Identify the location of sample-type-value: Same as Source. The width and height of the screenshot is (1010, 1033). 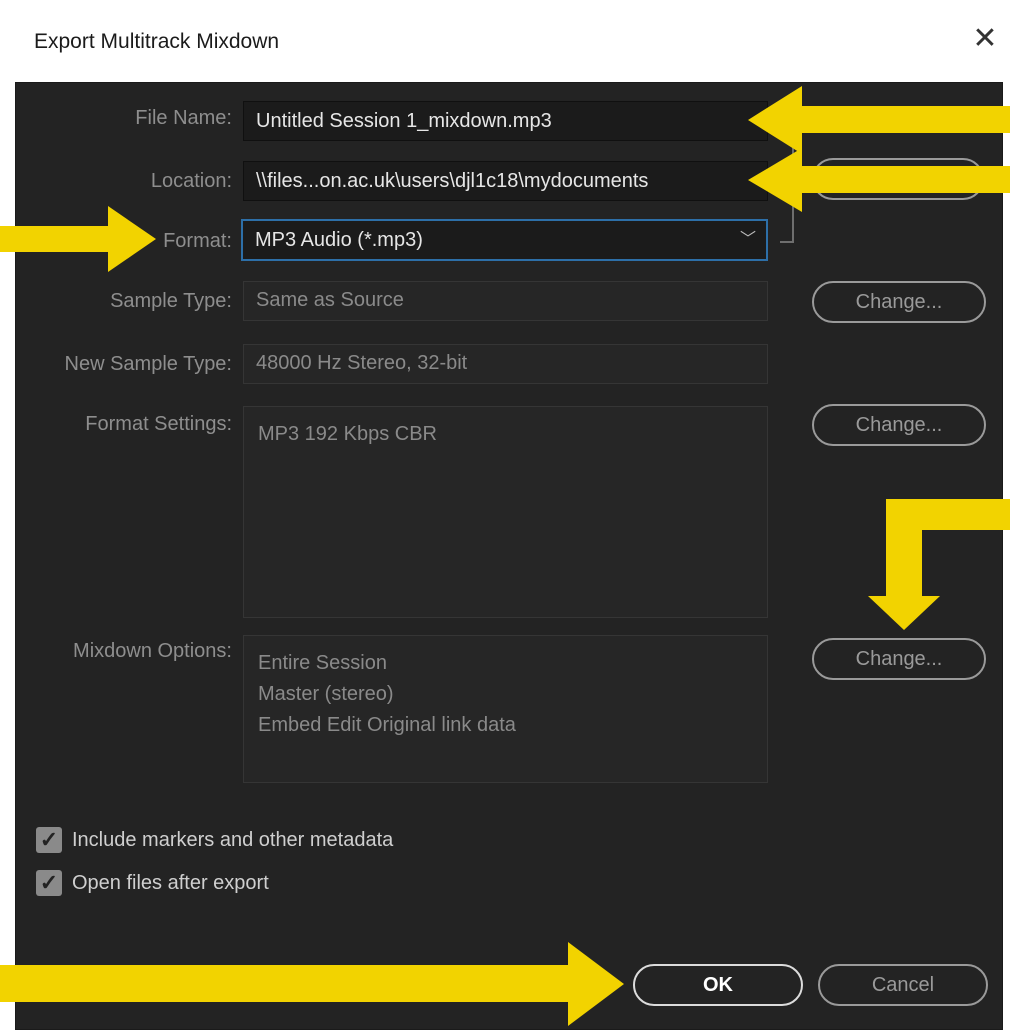
(505, 301).